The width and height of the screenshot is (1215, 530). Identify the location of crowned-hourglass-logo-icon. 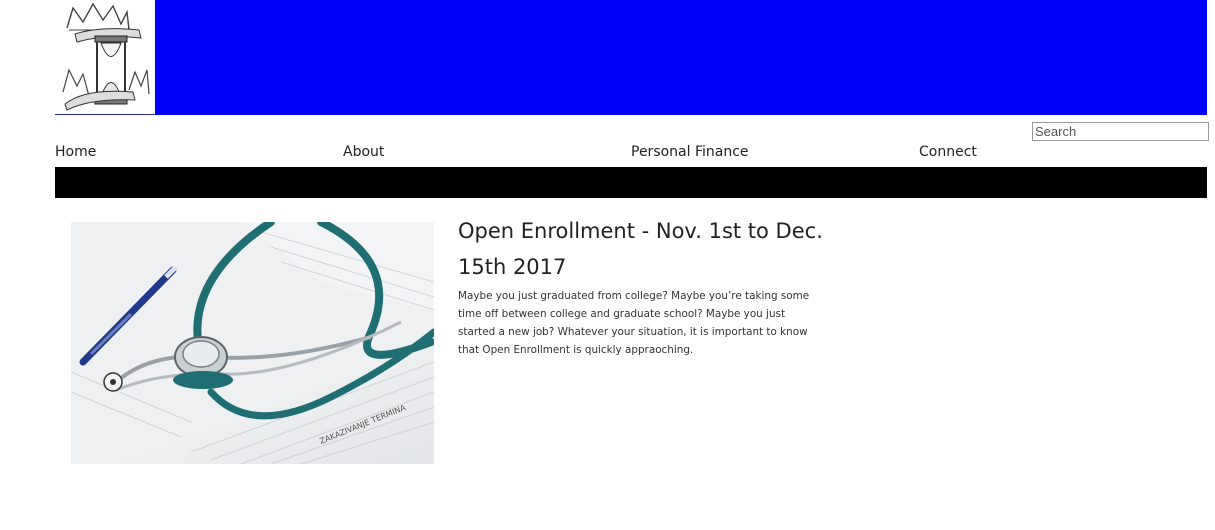
(106, 56).